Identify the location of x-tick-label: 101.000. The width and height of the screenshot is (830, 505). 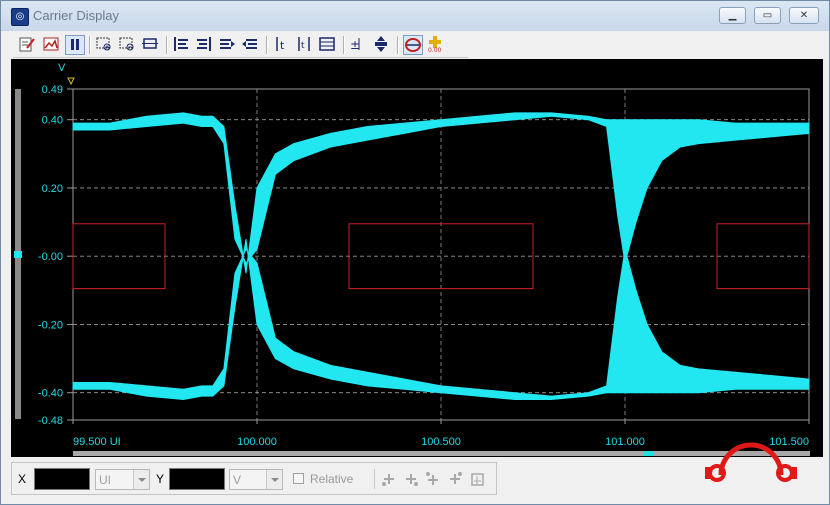
(625, 442).